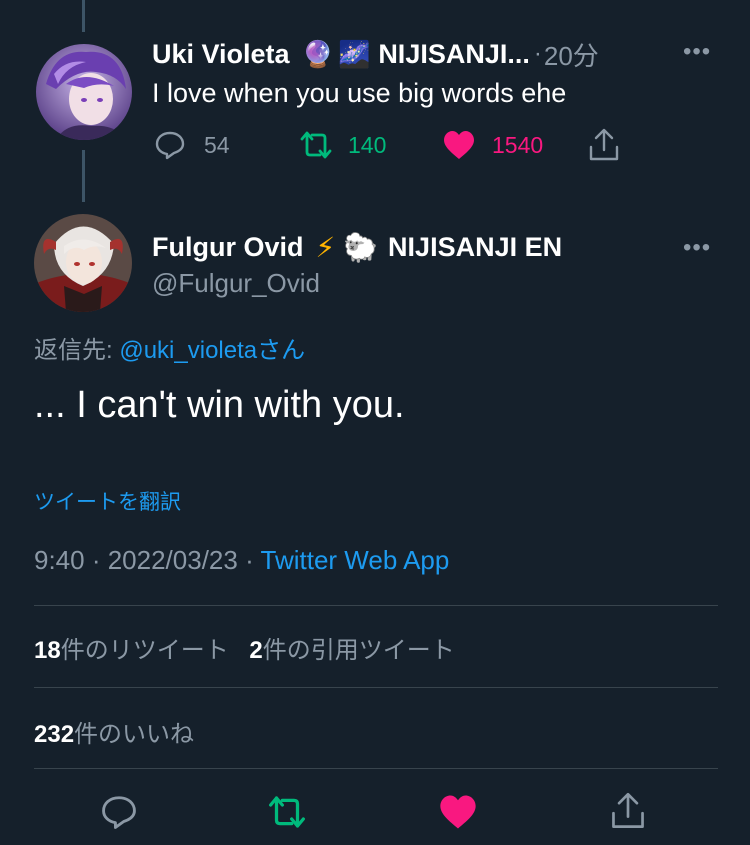 The image size is (750, 845). I want to click on main-retweet-button, so click(287, 814).